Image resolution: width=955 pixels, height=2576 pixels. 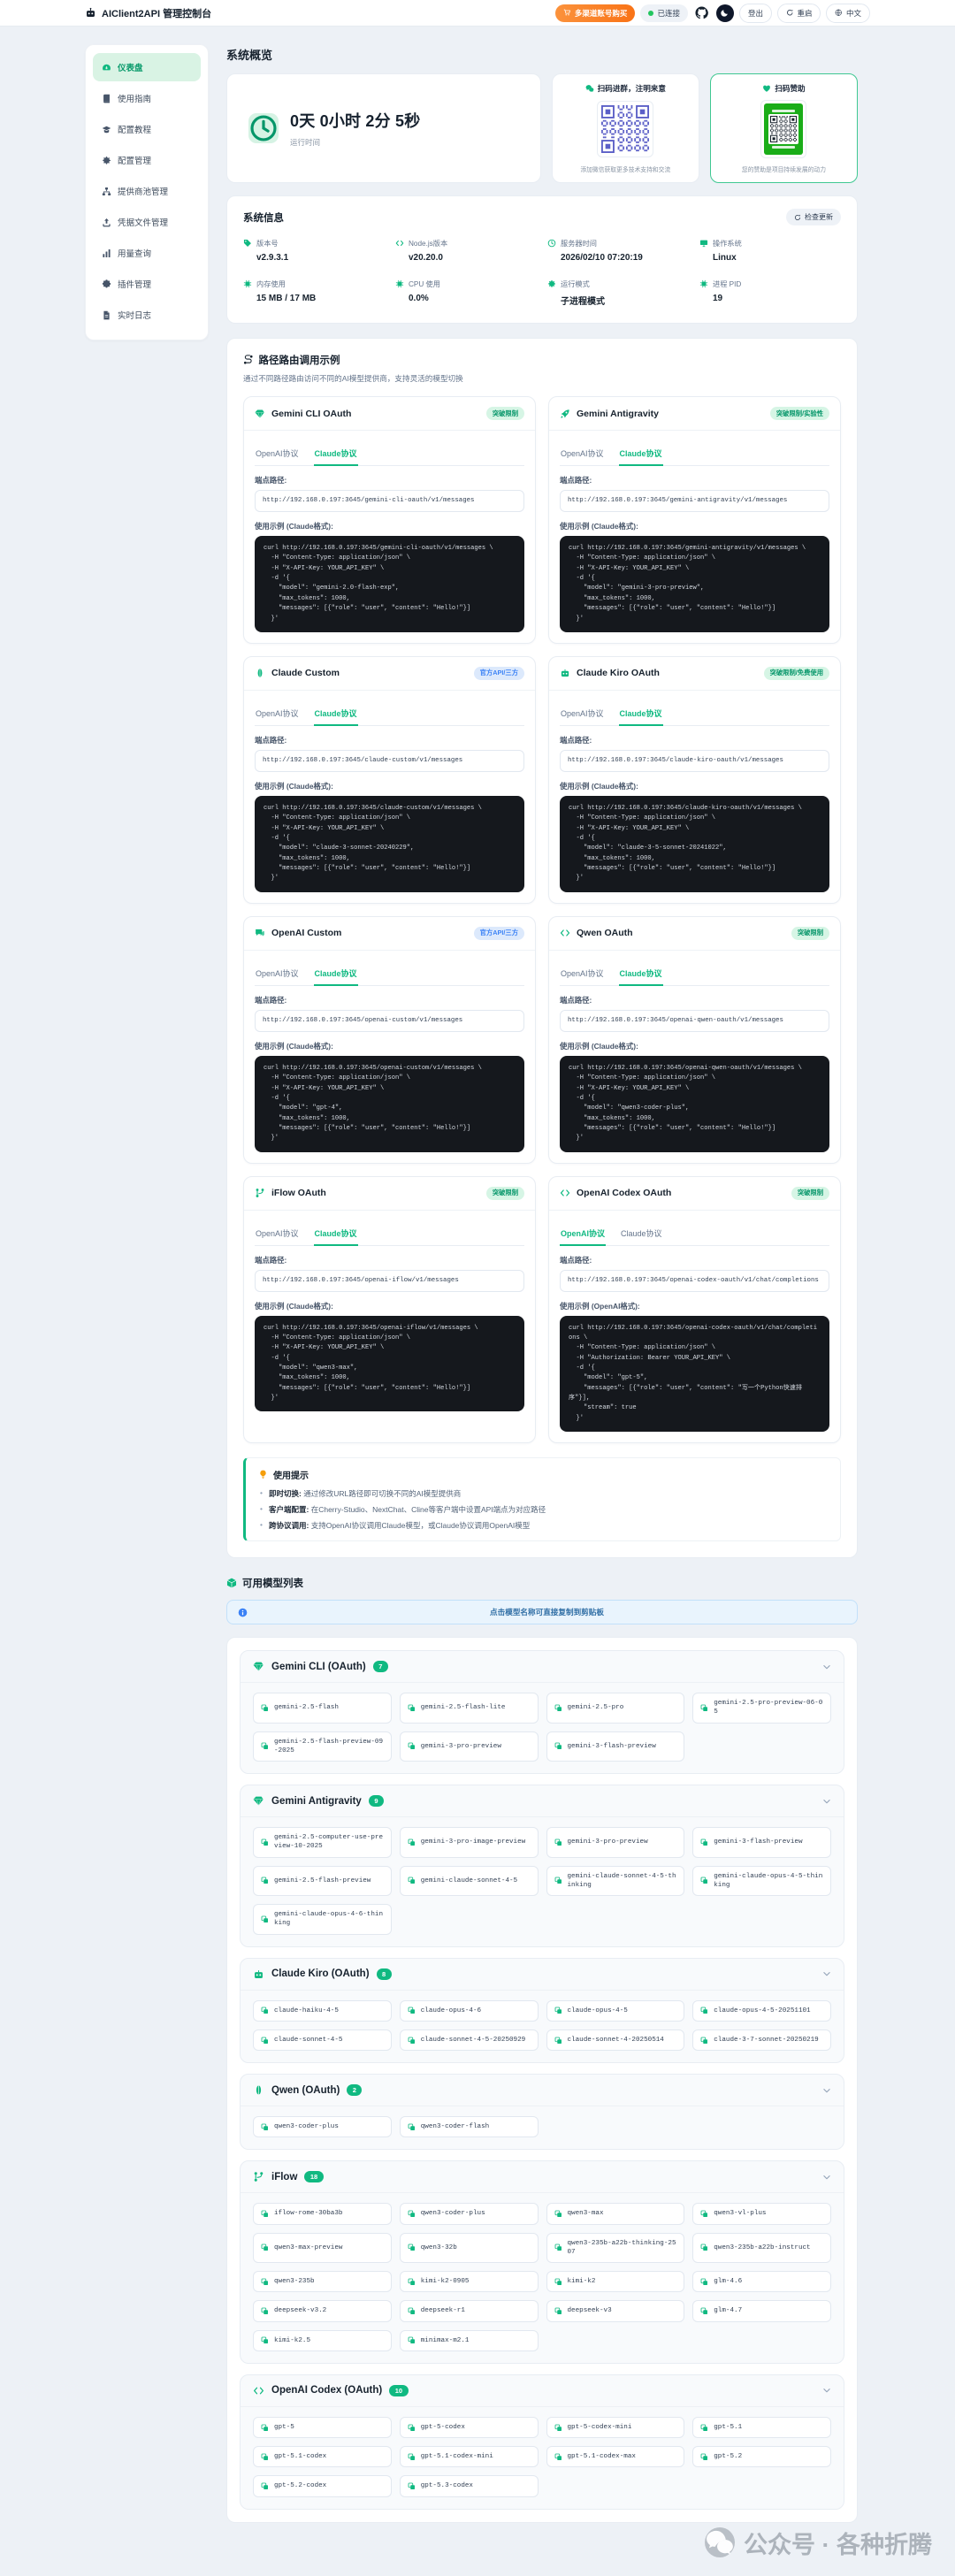 What do you see at coordinates (761, 2311) in the screenshot?
I see `model-chip: glm-4.7` at bounding box center [761, 2311].